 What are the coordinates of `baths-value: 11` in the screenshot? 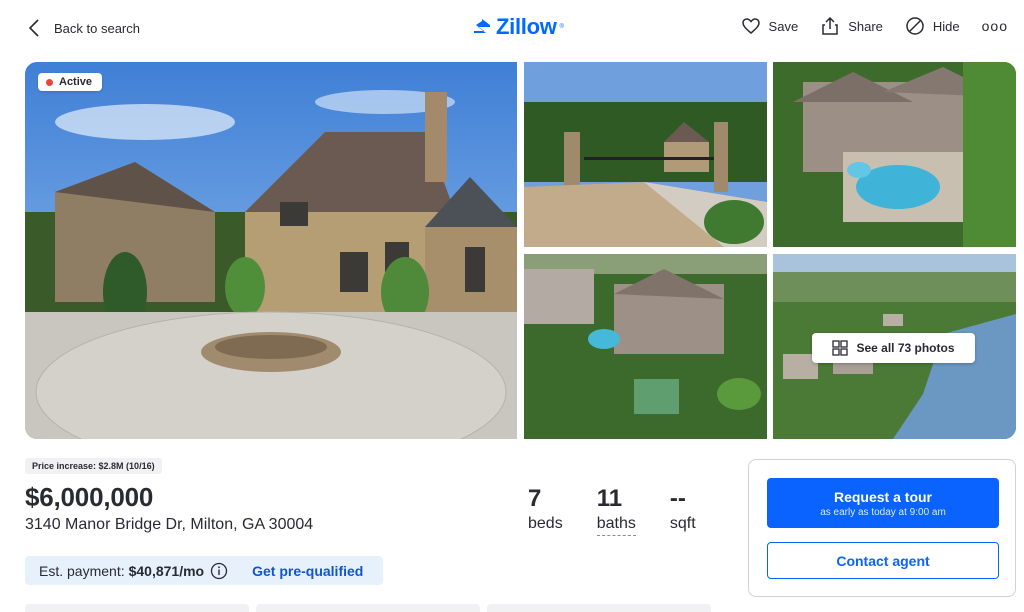 It's located at (609, 498).